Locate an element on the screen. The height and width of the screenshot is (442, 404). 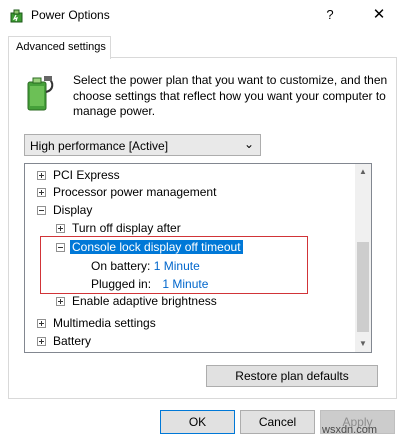
ok-button: OK is located at coordinates (197, 422).